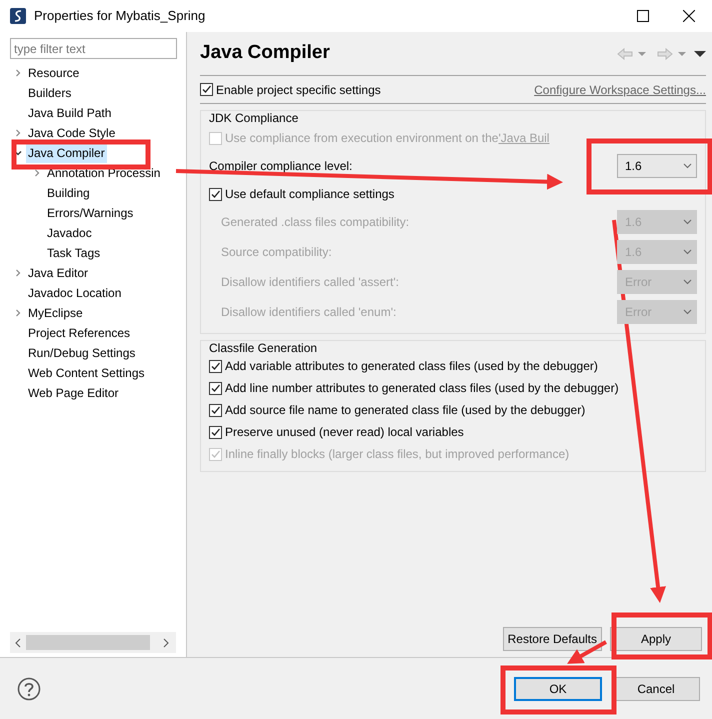  Describe the element at coordinates (315, 222) in the screenshot. I see `field-label: Generated .class files compatibility:` at that location.